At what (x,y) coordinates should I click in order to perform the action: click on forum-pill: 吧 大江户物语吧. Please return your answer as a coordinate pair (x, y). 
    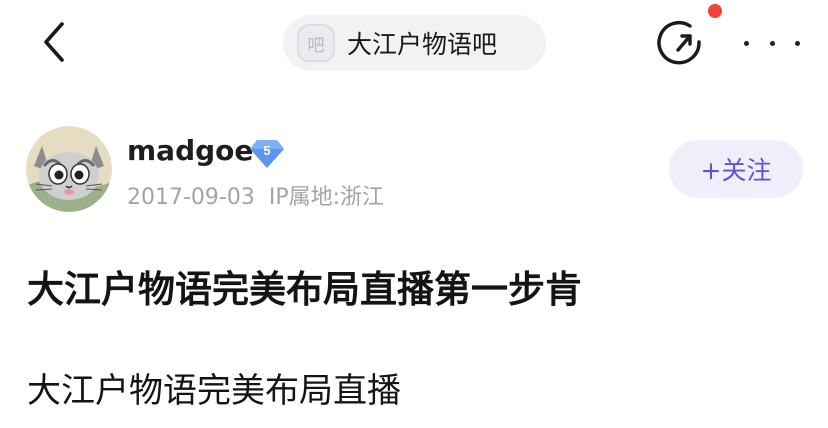
    Looking at the image, I should click on (414, 43).